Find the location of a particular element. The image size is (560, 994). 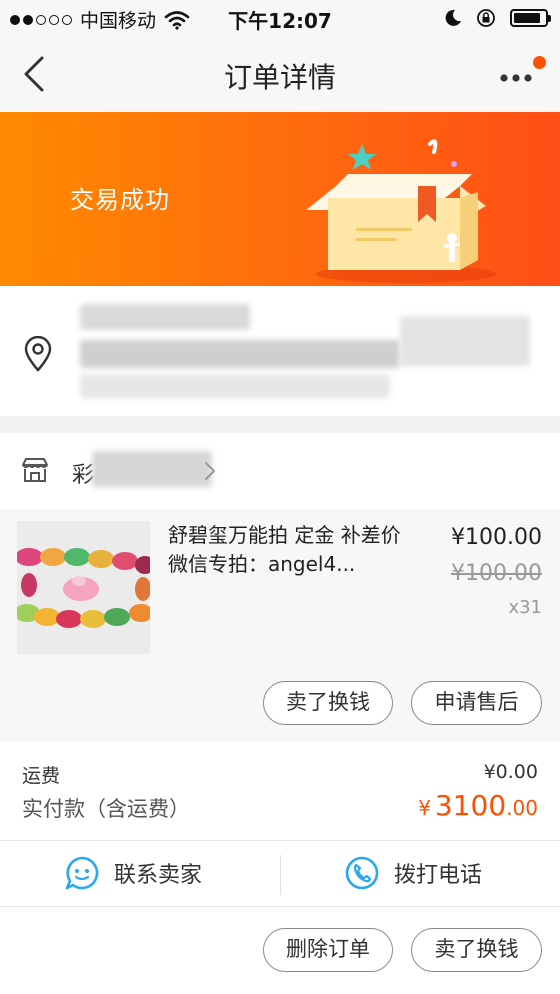

contact-bar: 联系卖家 拨打电话 is located at coordinates (280, 874).